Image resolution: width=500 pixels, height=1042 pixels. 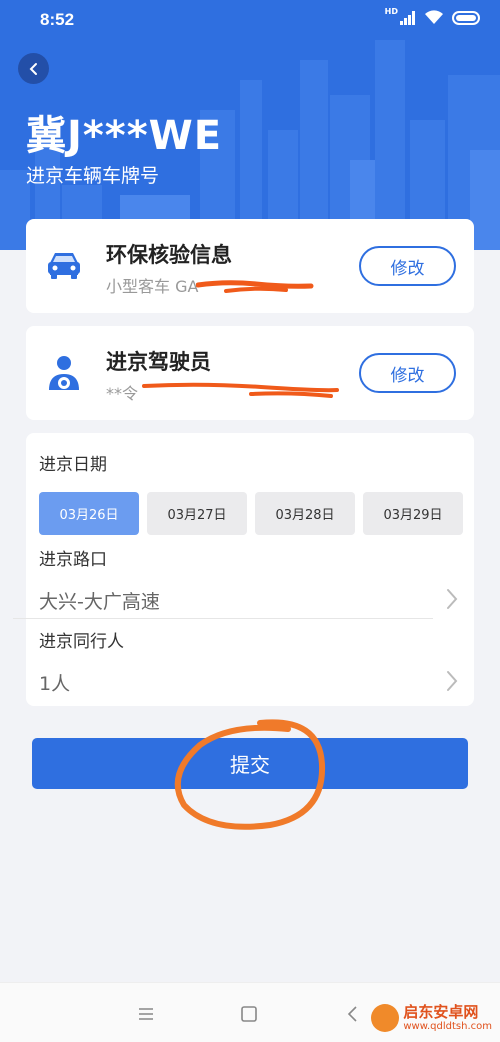 I want to click on status-time: 8:52, so click(x=57, y=19).